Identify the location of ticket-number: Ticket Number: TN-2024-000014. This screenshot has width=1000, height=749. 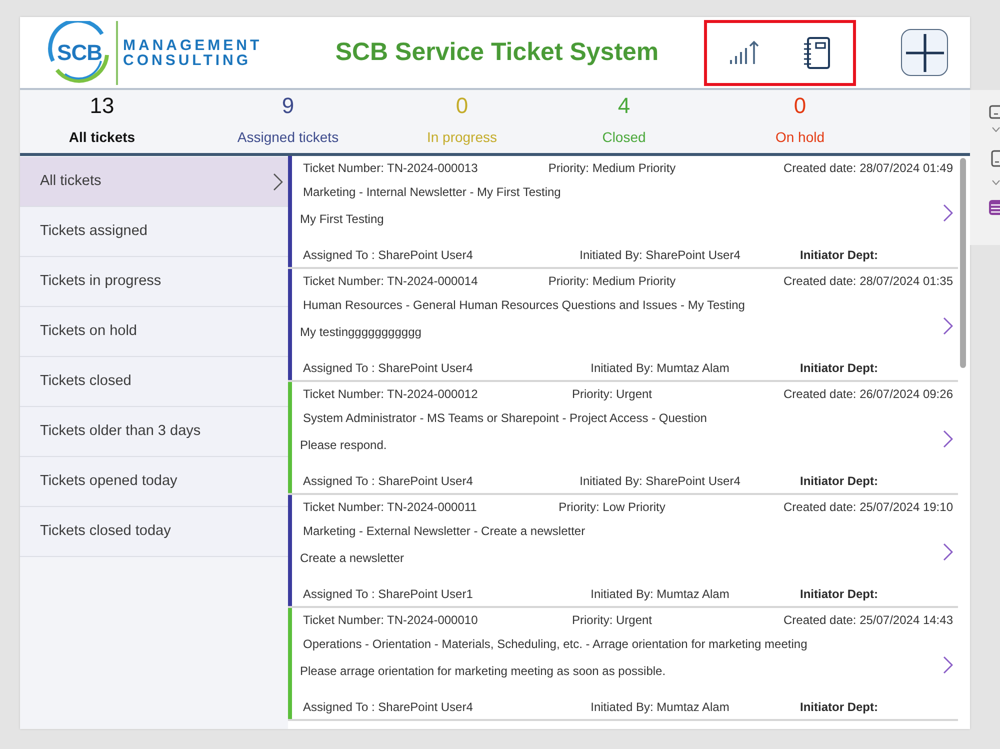
(390, 281).